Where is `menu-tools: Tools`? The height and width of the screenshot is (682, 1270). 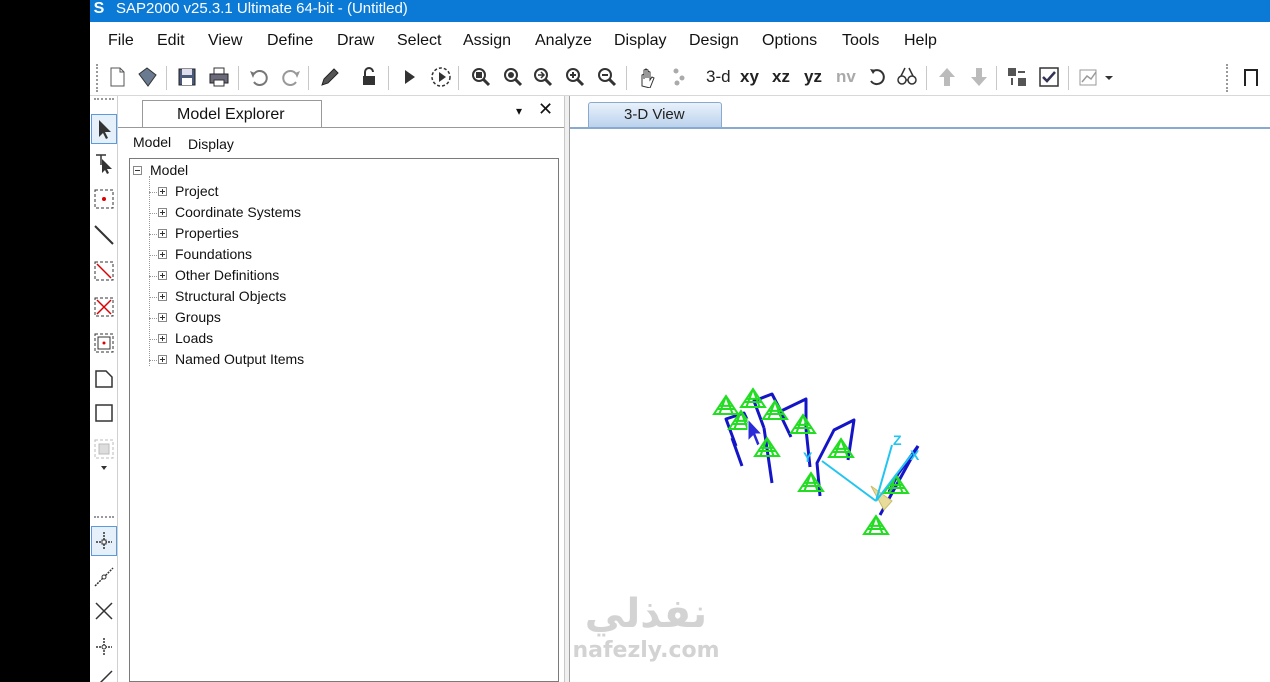
menu-tools: Tools is located at coordinates (860, 41).